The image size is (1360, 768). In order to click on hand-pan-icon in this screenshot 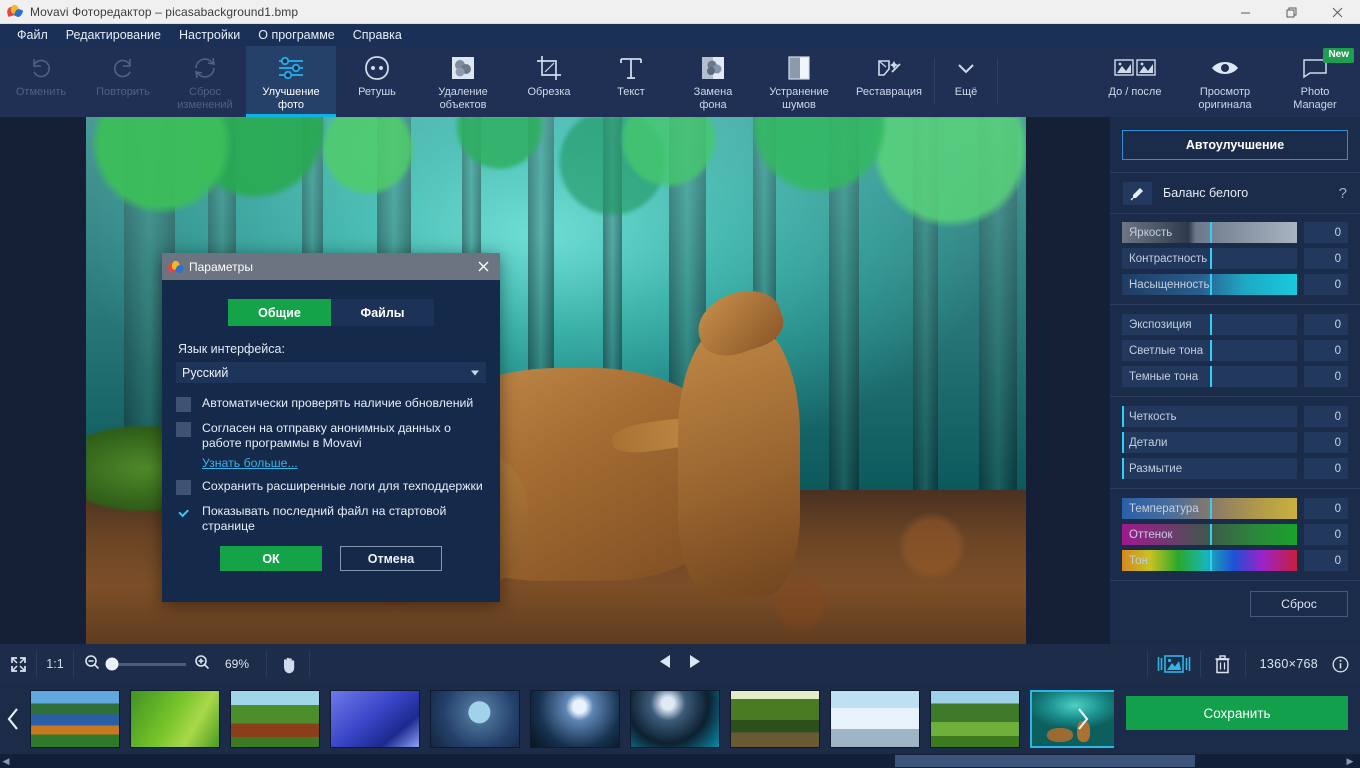, I will do `click(288, 664)`.